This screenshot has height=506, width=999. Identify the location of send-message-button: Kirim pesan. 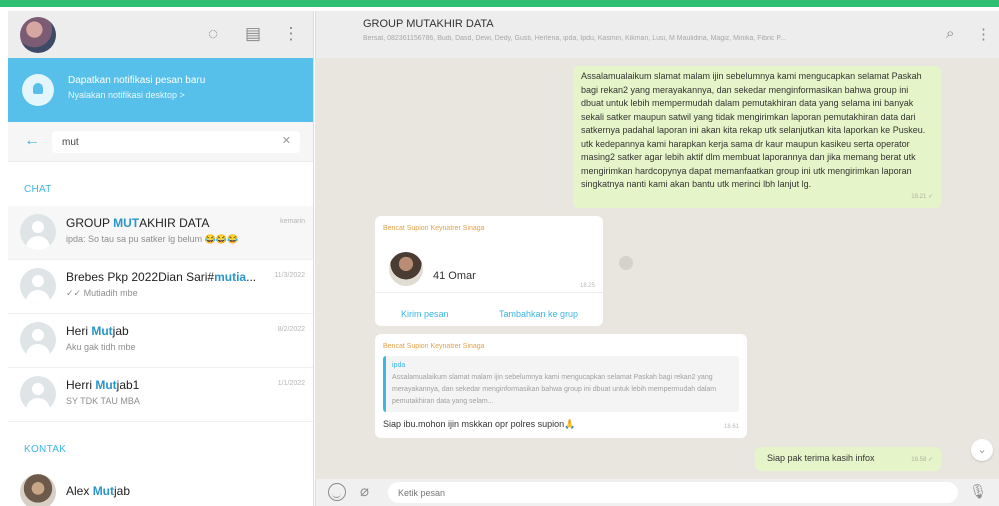
(425, 315).